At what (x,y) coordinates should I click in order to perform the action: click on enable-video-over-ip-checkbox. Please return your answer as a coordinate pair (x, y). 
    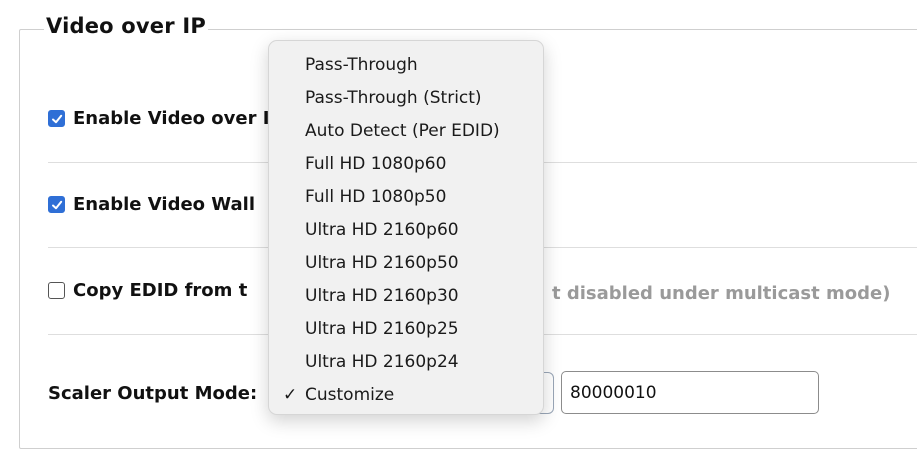
    Looking at the image, I should click on (56, 118).